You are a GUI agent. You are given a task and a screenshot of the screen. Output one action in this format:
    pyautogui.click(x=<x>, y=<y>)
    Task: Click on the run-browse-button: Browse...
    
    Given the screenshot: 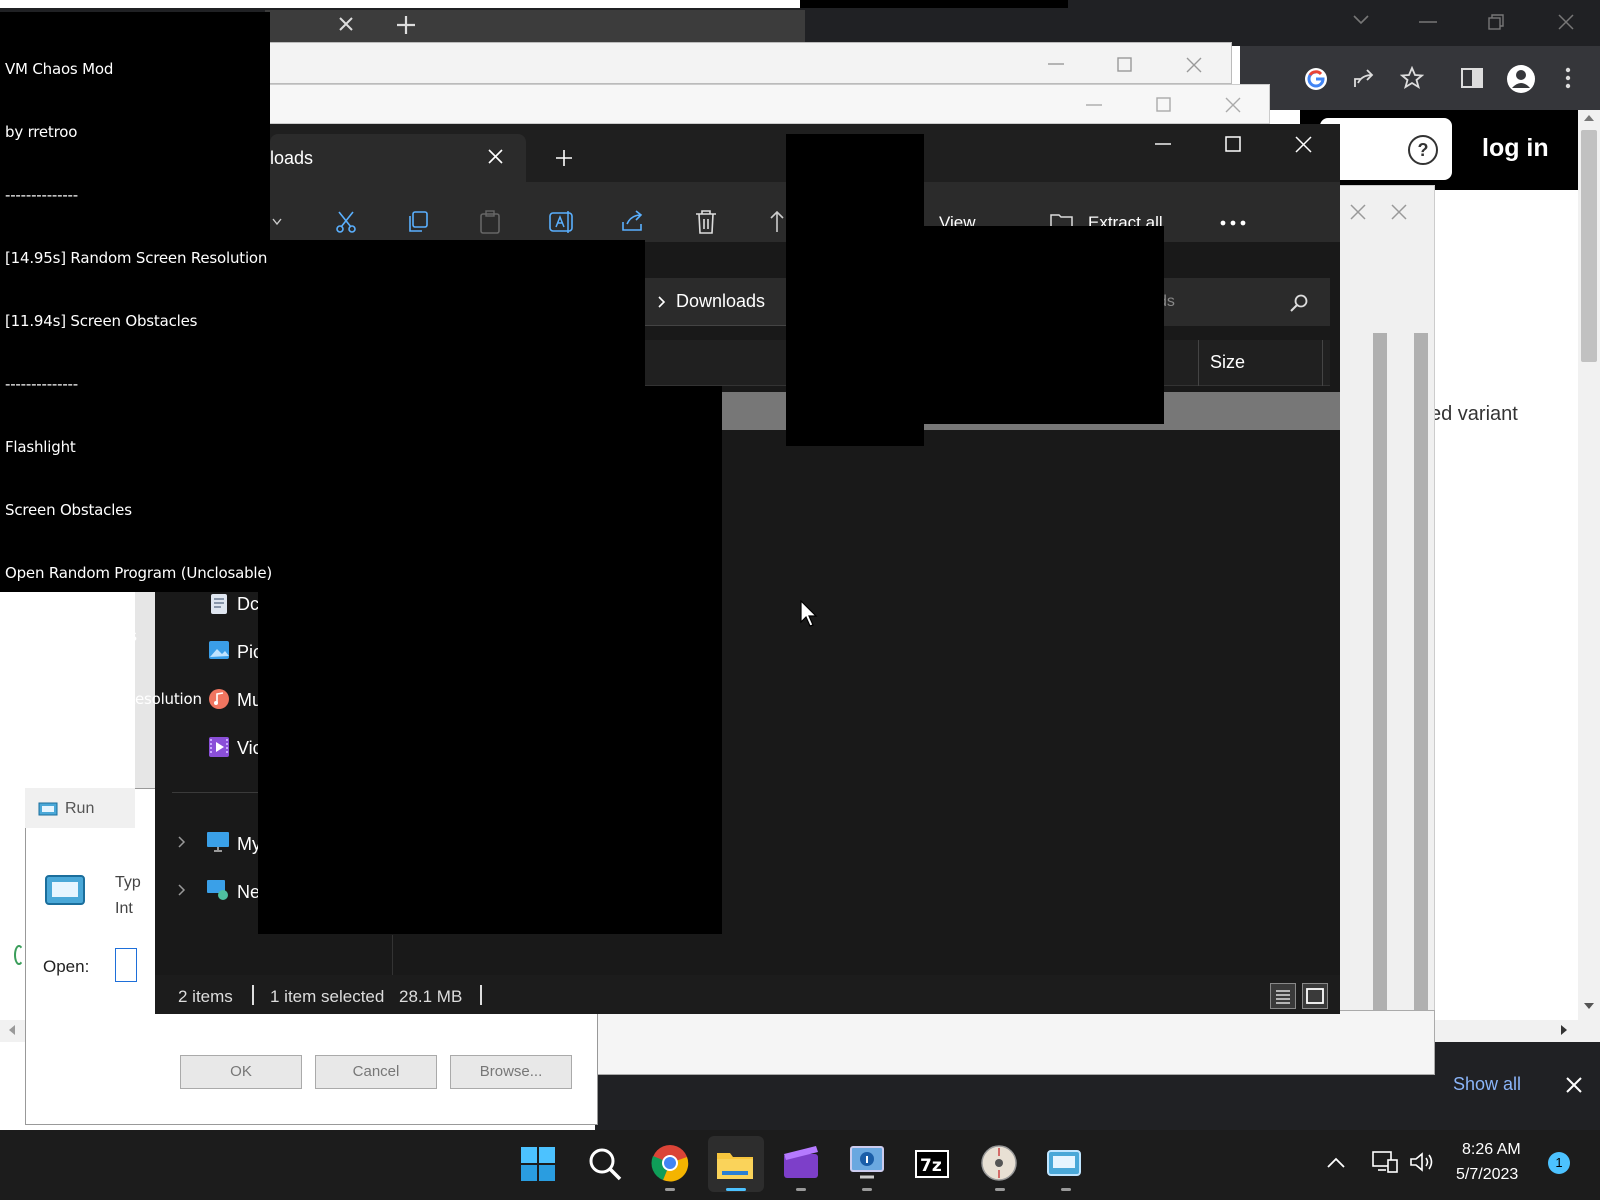 What is the action you would take?
    pyautogui.click(x=511, y=1072)
    